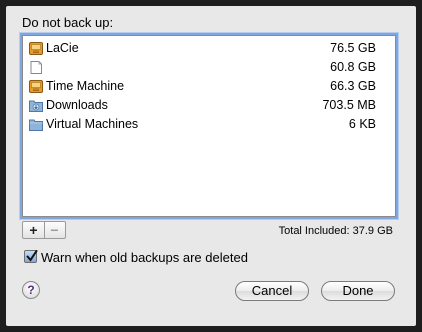 This screenshot has height=332, width=422. Describe the element at coordinates (362, 124) in the screenshot. I see `item-size: 6 KB` at that location.